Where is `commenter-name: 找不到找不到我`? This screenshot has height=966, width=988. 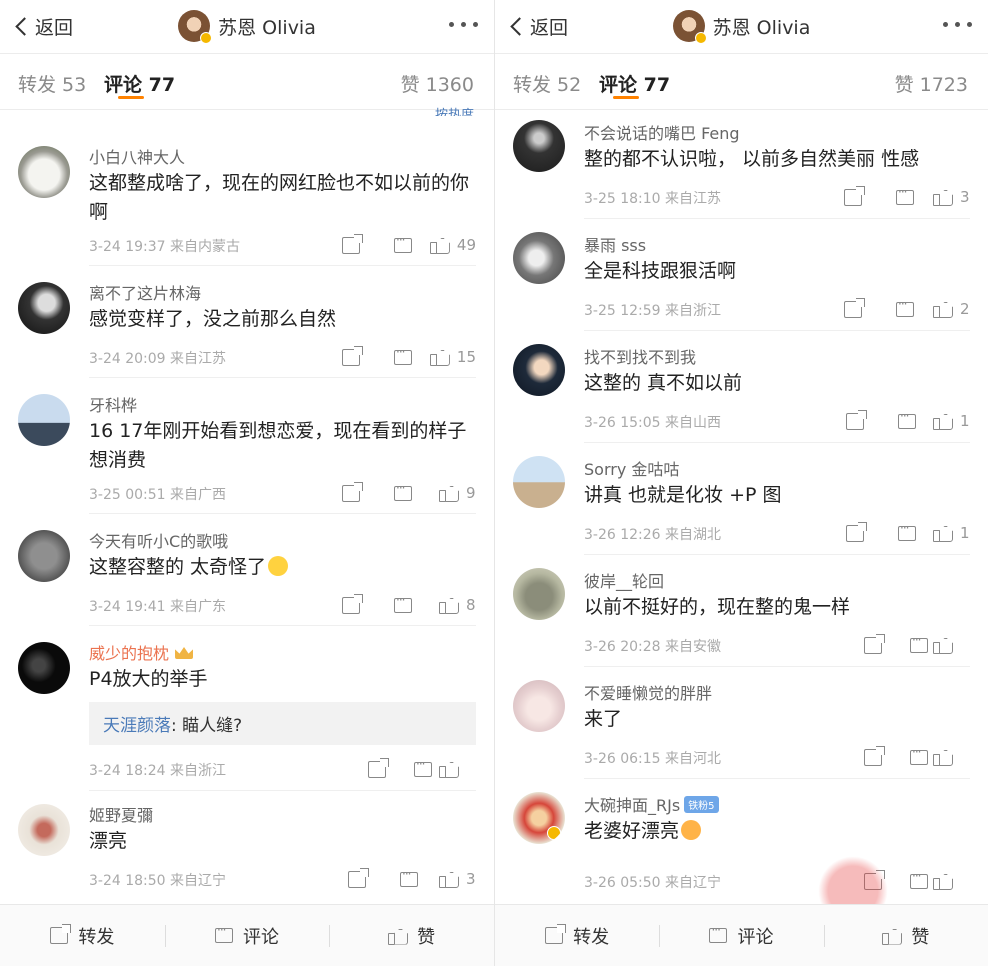
commenter-name: 找不到找不到我 is located at coordinates (777, 355).